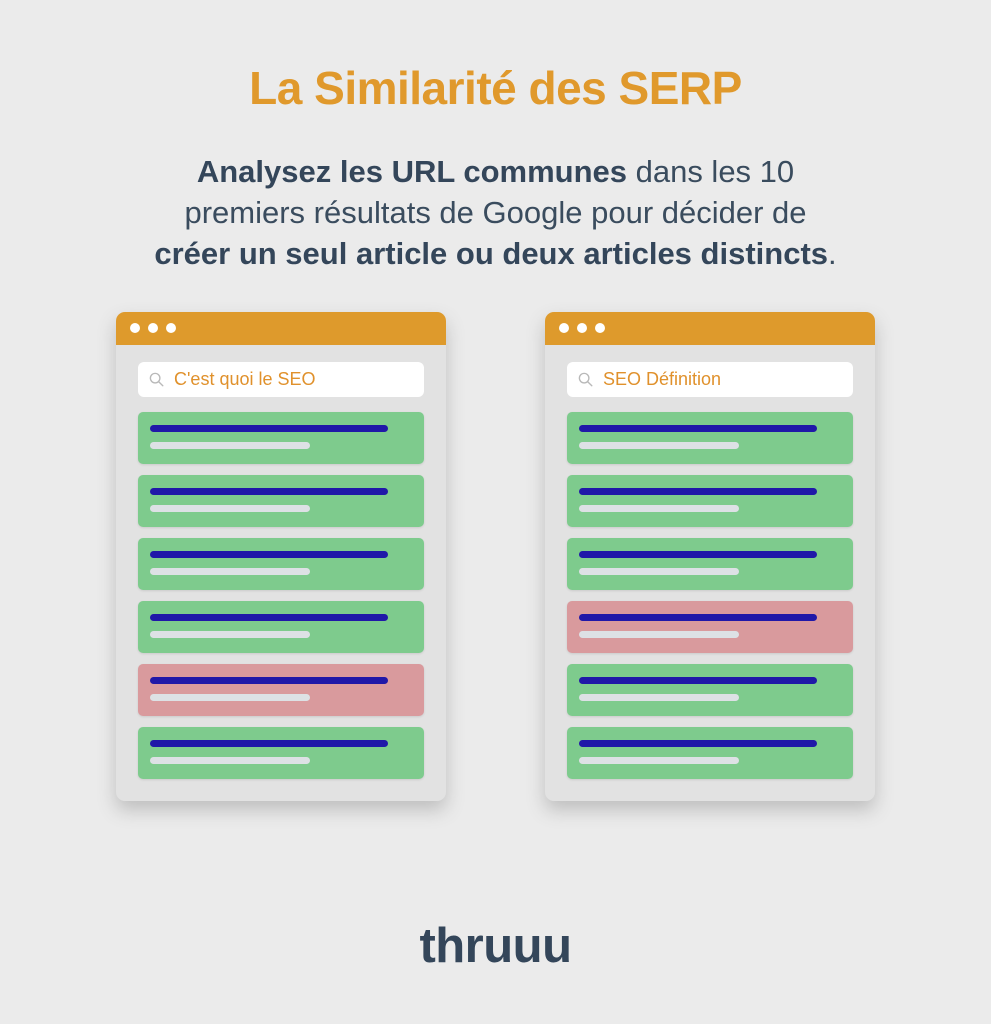 Image resolution: width=991 pixels, height=1024 pixels. Describe the element at coordinates (281, 595) in the screenshot. I see `search-results-left` at that location.